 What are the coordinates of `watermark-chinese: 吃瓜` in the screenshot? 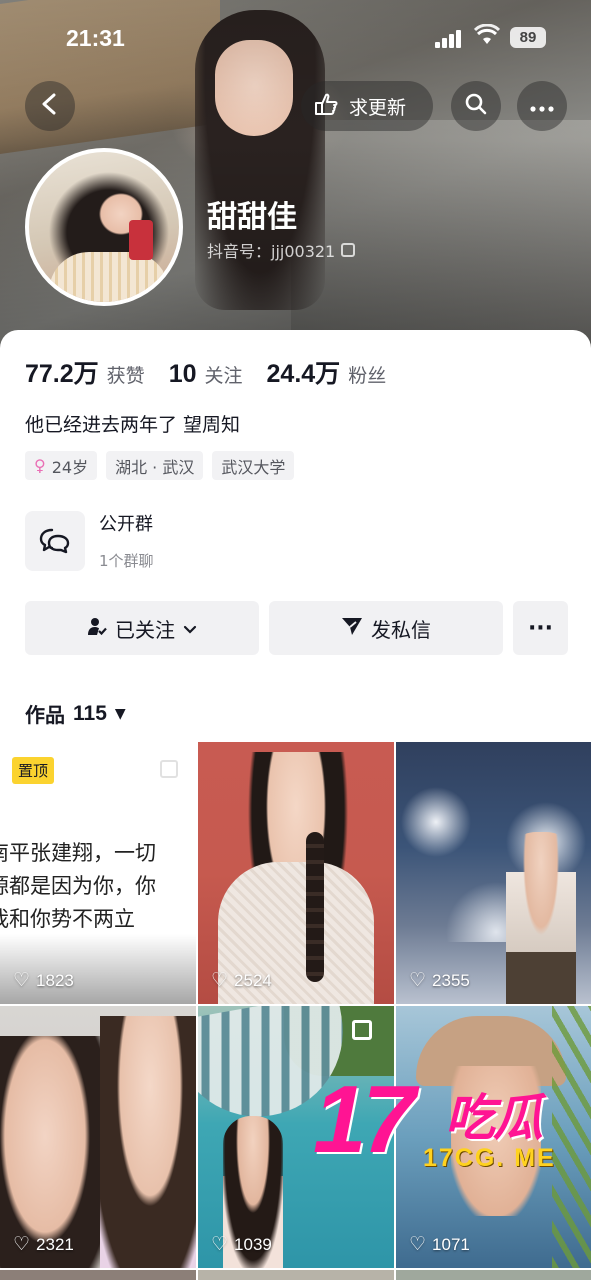 It's located at (494, 1118).